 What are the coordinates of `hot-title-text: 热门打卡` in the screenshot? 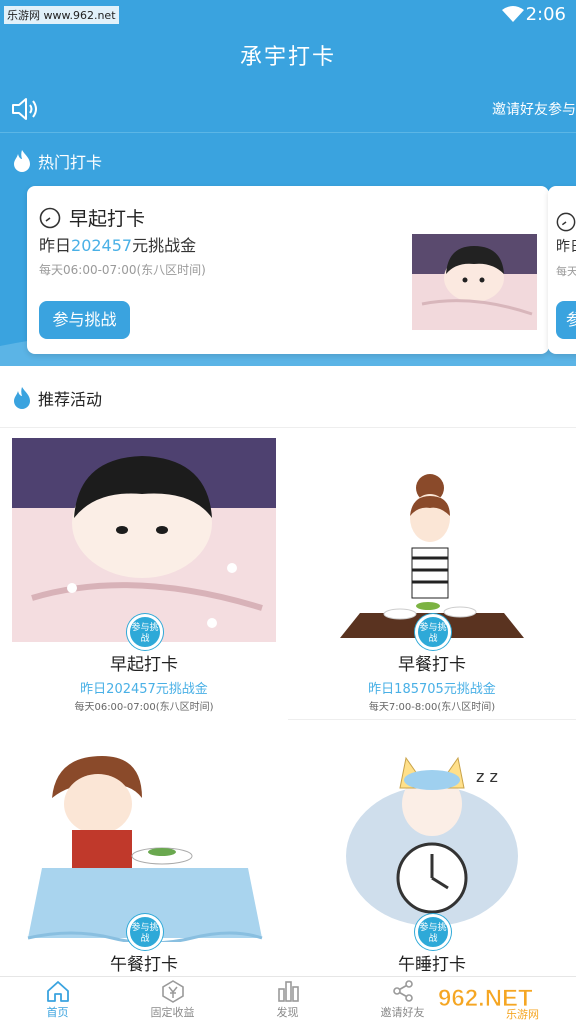 It's located at (70, 162).